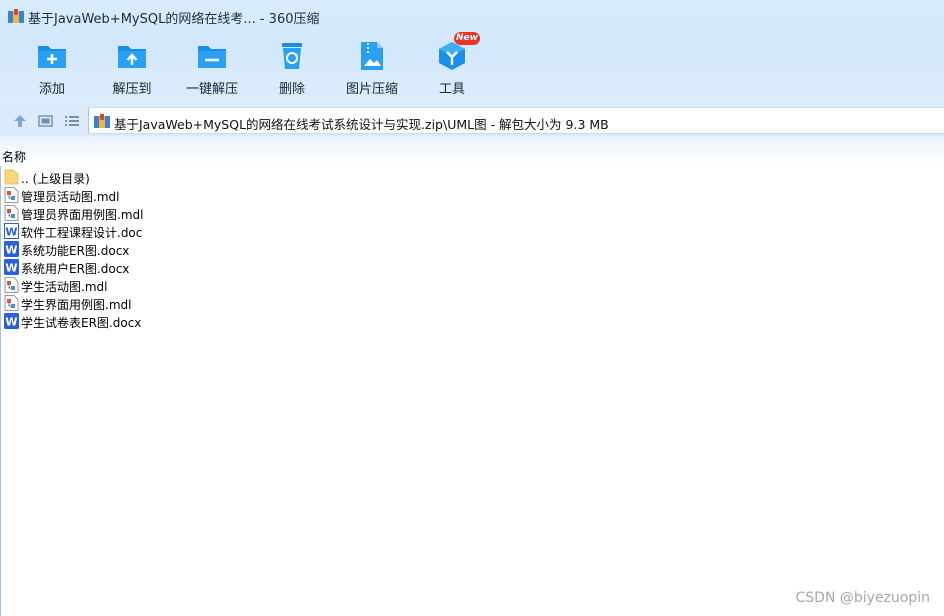  I want to click on add-button: 添加, so click(52, 70).